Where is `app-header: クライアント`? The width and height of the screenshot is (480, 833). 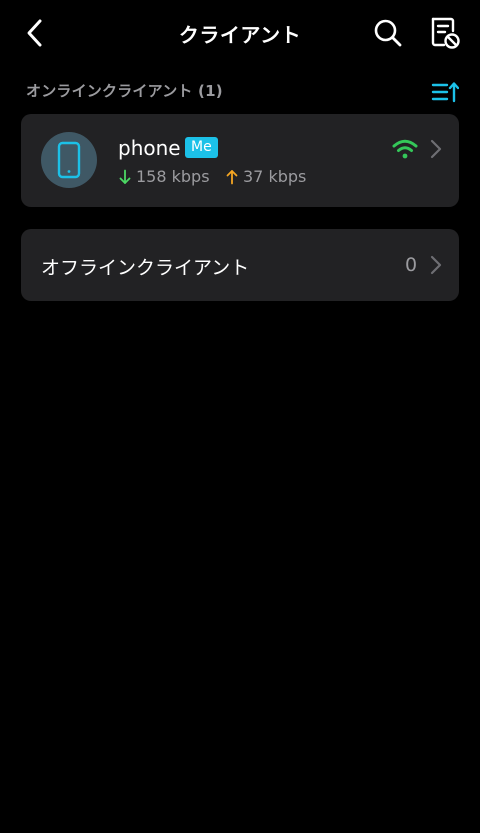
app-header: クライアント is located at coordinates (240, 33).